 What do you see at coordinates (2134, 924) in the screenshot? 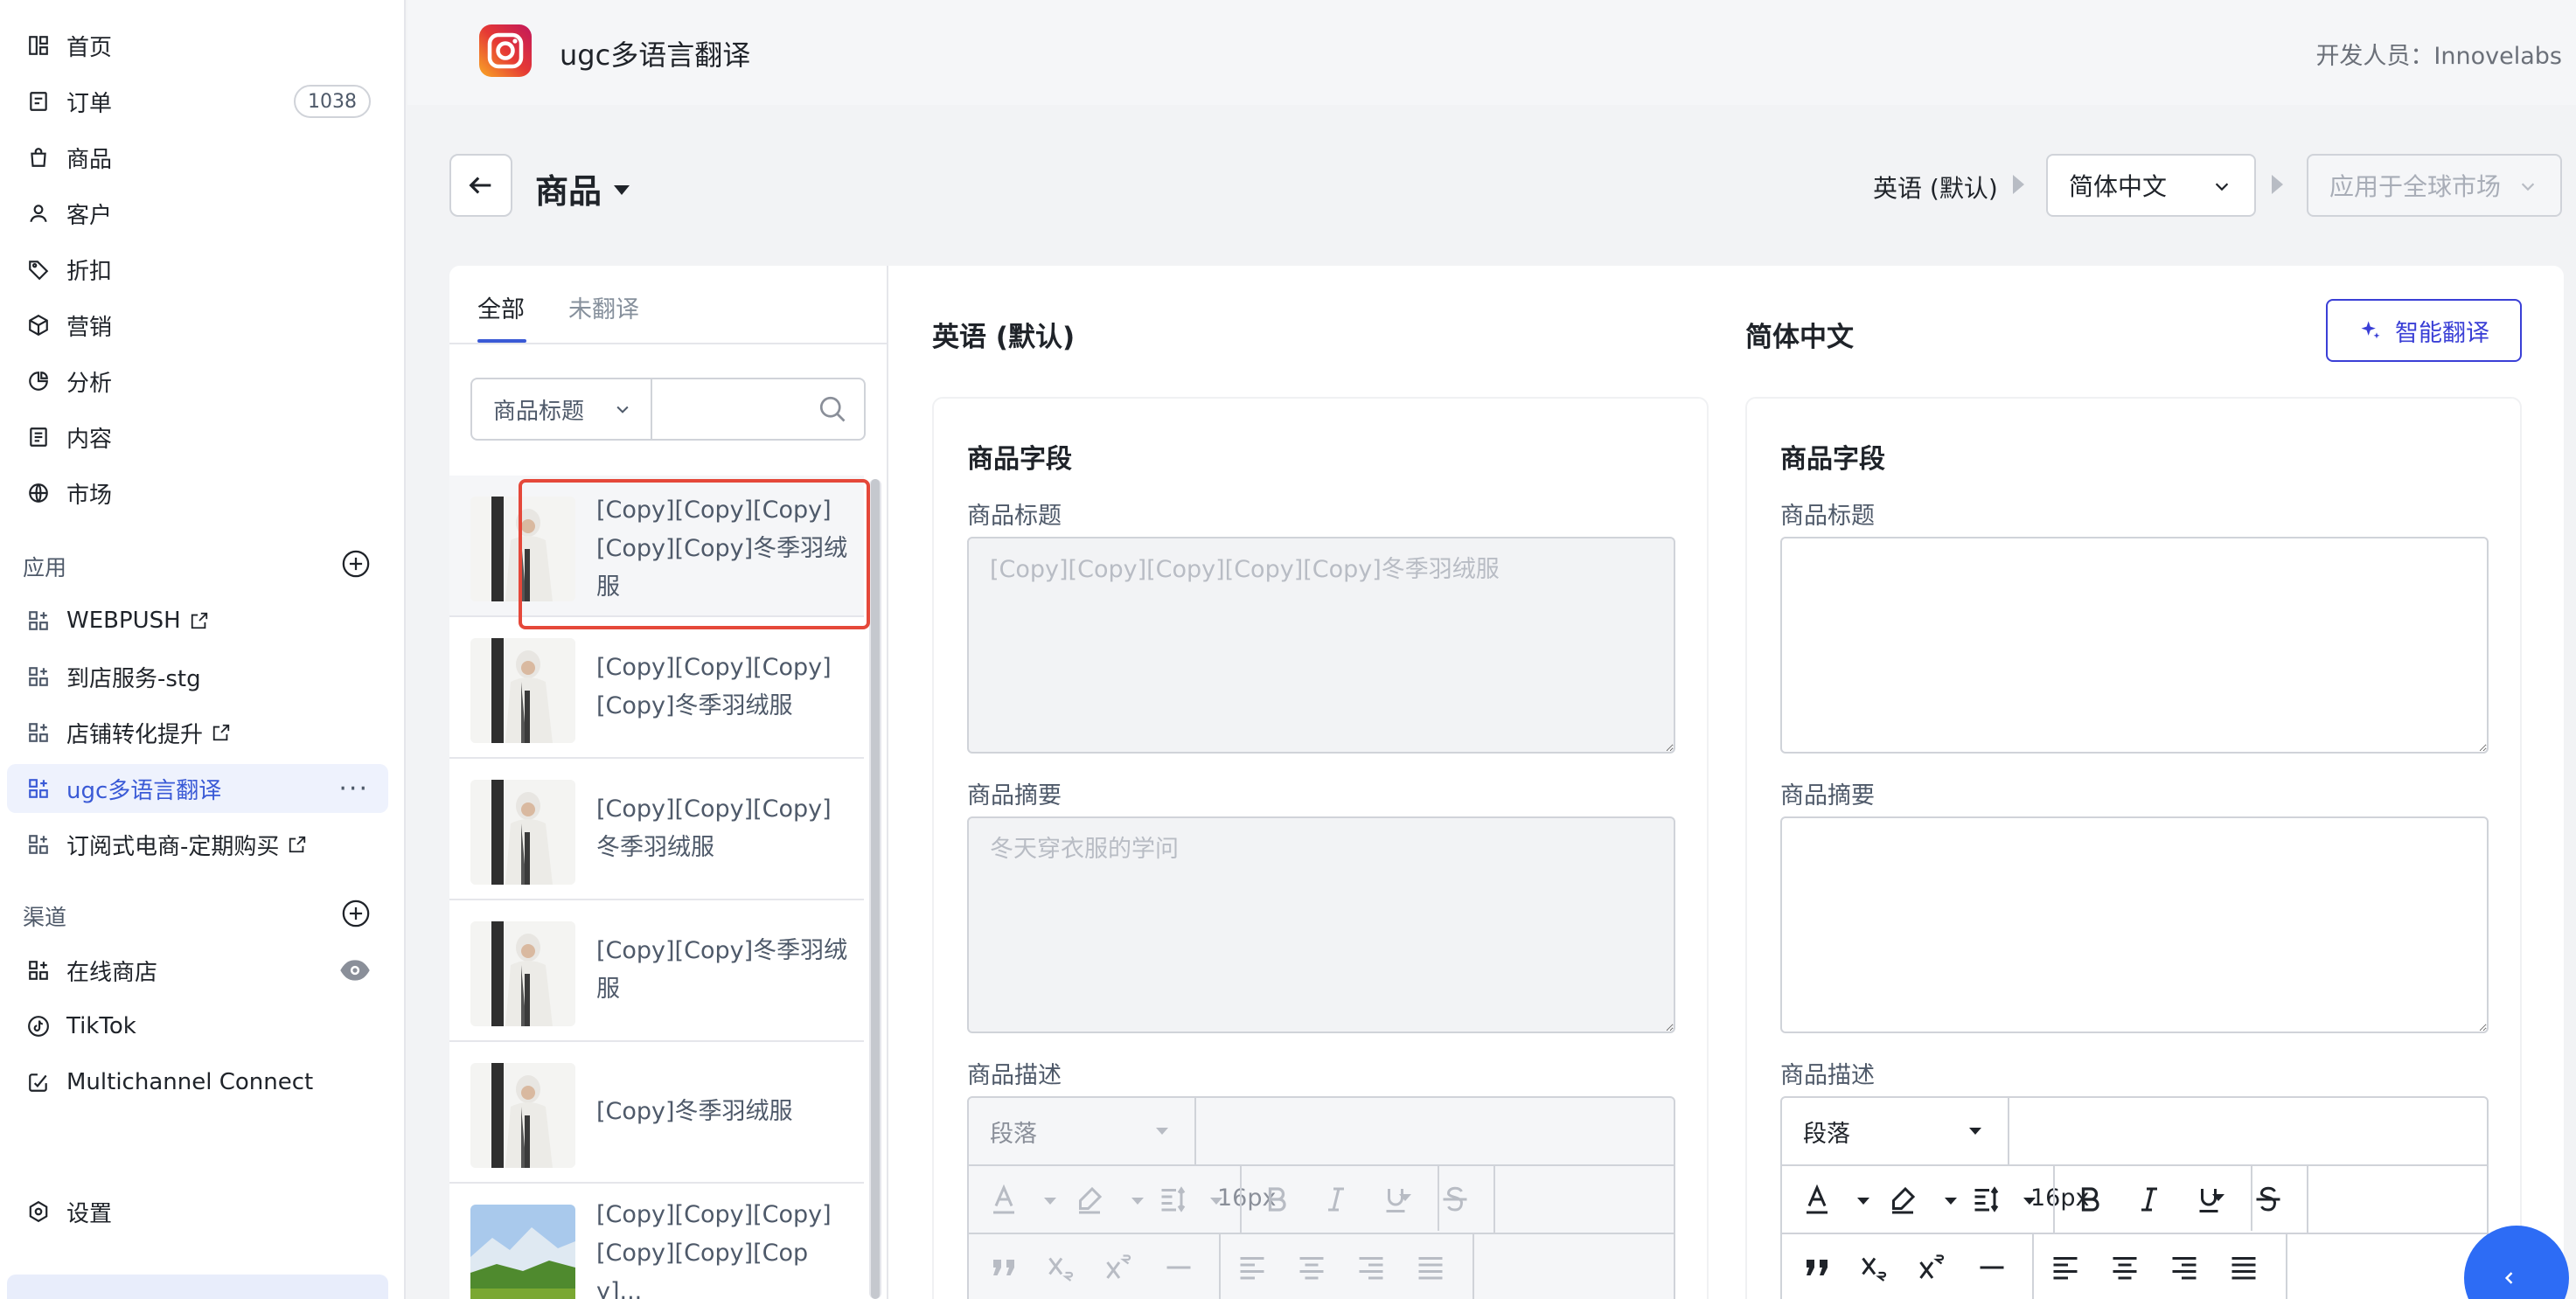
I see `target-summary-field` at bounding box center [2134, 924].